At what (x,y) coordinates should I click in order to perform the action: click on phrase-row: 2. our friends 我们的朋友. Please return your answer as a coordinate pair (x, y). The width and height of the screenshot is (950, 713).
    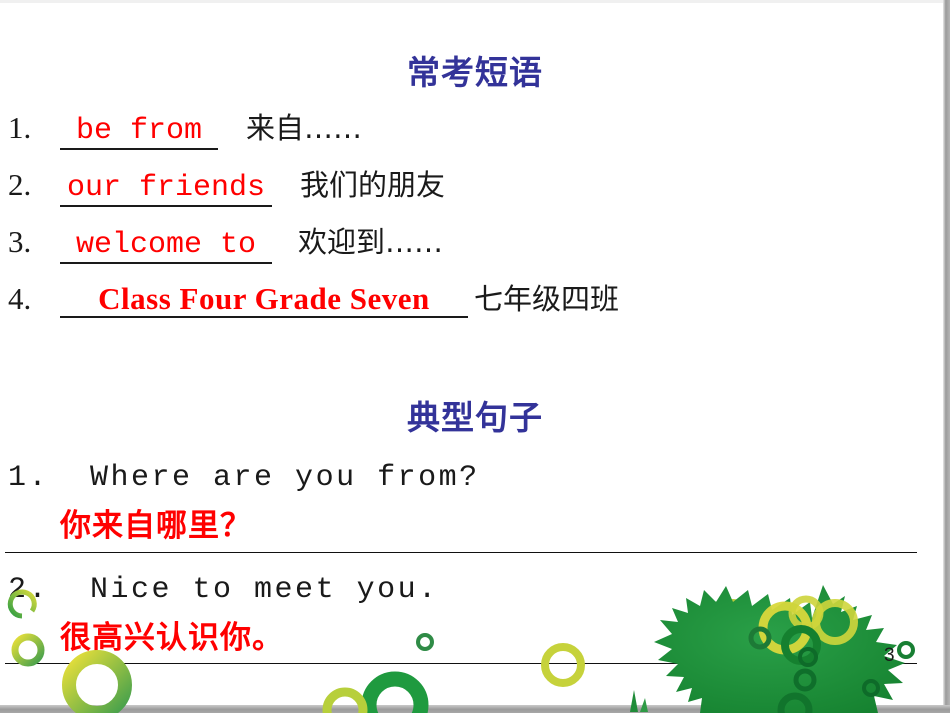
    Looking at the image, I should click on (226, 188).